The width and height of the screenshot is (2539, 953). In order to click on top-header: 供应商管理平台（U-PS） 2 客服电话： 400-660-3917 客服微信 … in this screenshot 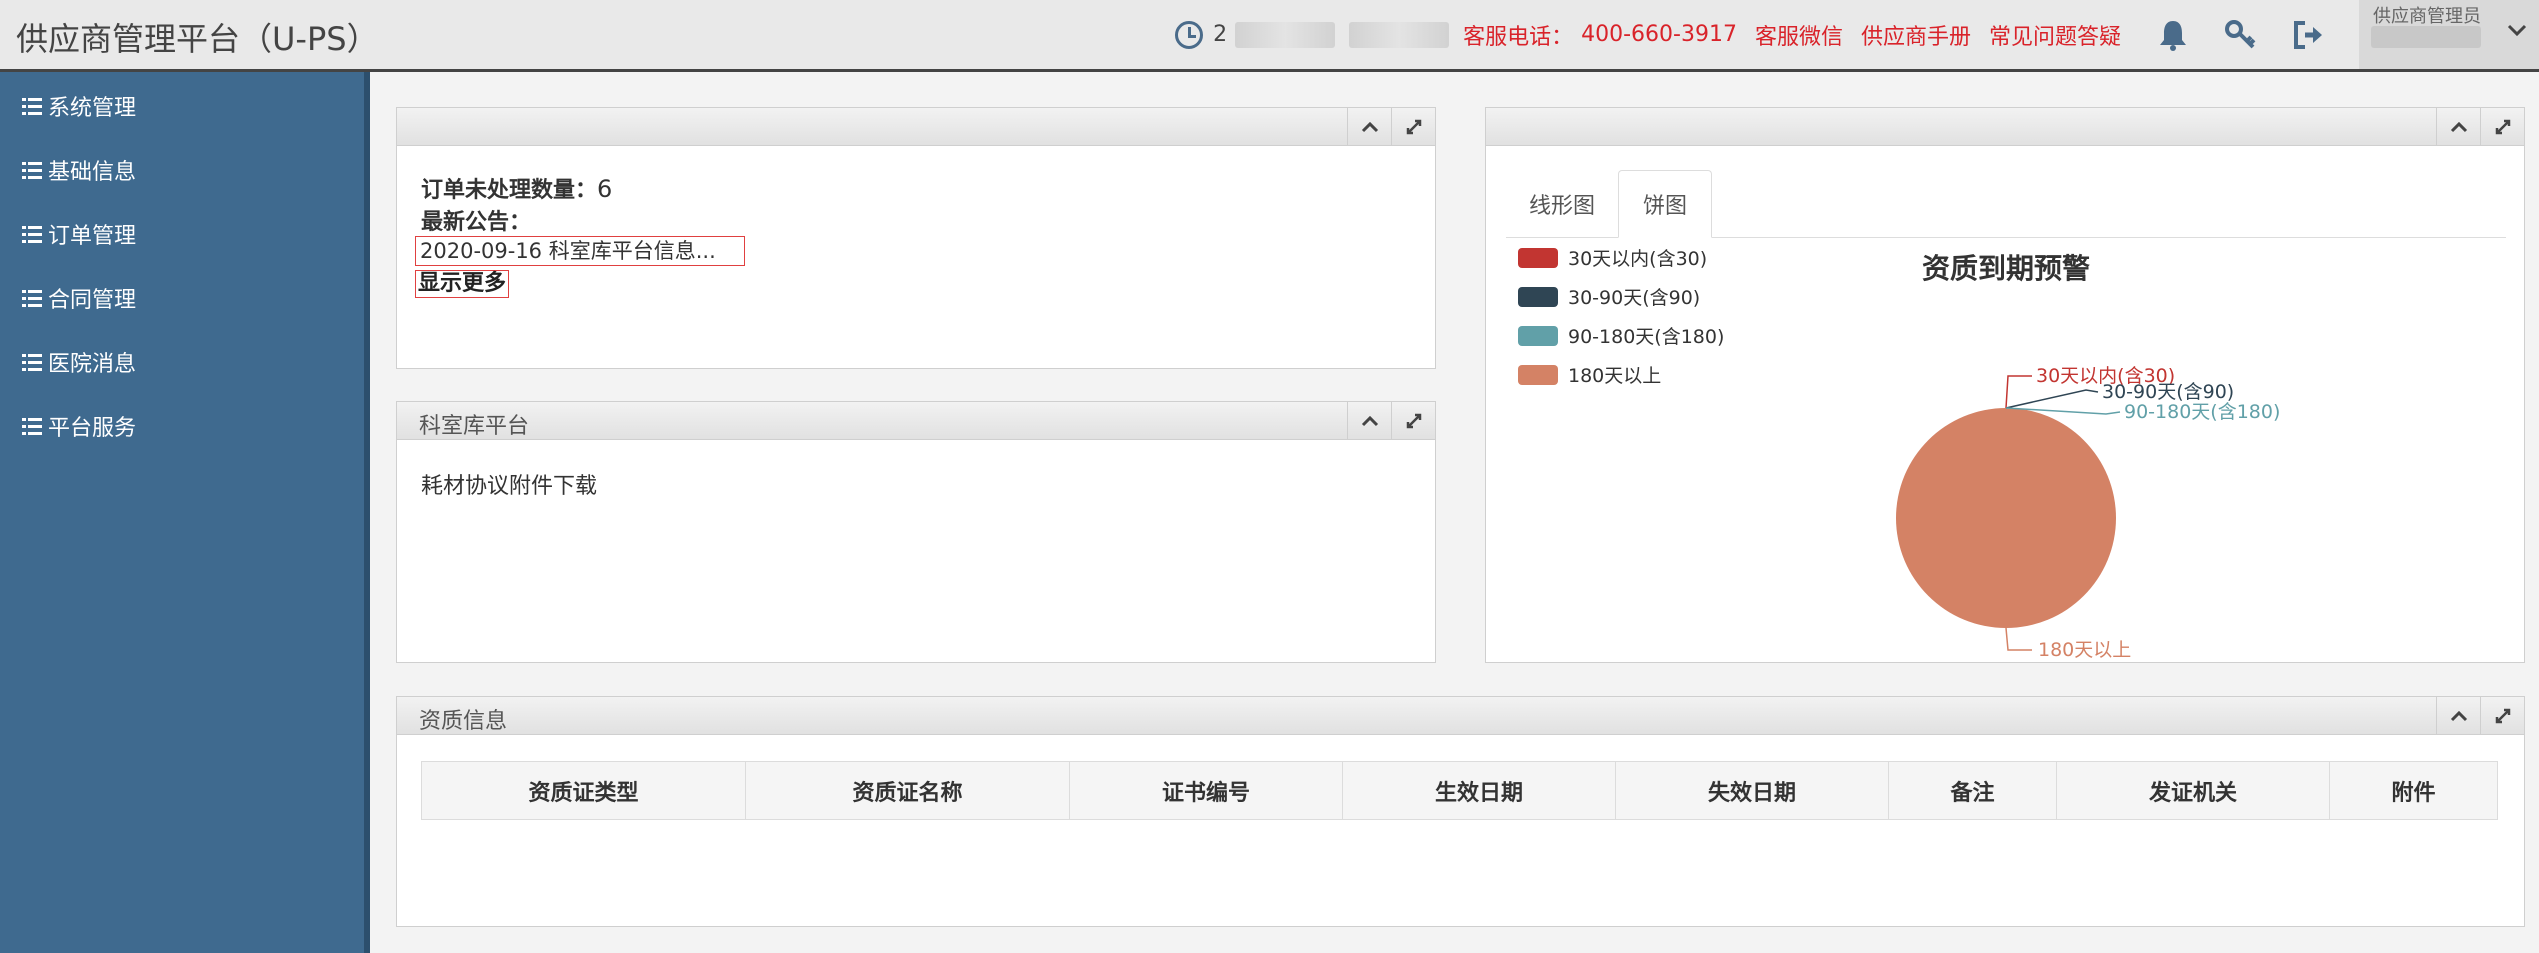, I will do `click(1269, 36)`.